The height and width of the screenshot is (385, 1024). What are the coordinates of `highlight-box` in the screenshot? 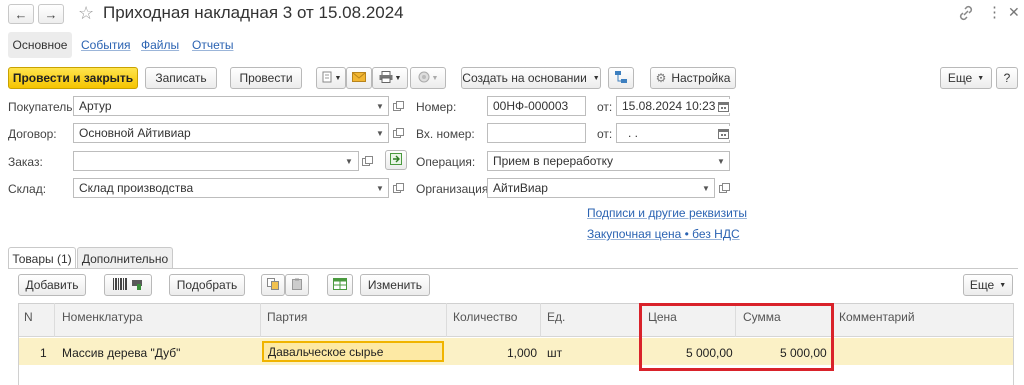 It's located at (736, 337).